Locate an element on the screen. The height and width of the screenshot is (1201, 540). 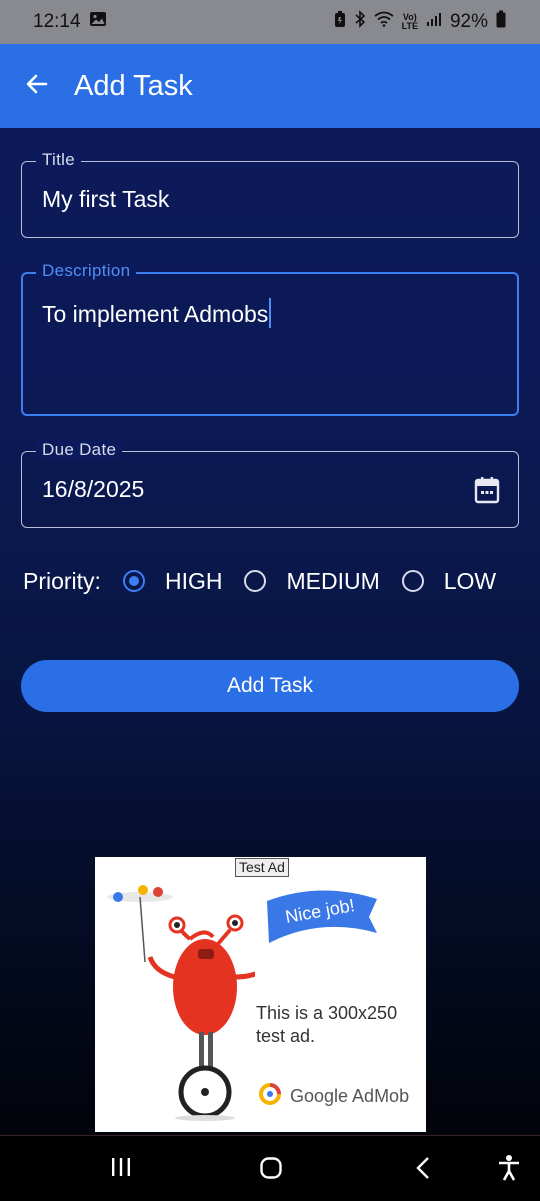
nice-job-flag: Nice job! is located at coordinates (322, 919).